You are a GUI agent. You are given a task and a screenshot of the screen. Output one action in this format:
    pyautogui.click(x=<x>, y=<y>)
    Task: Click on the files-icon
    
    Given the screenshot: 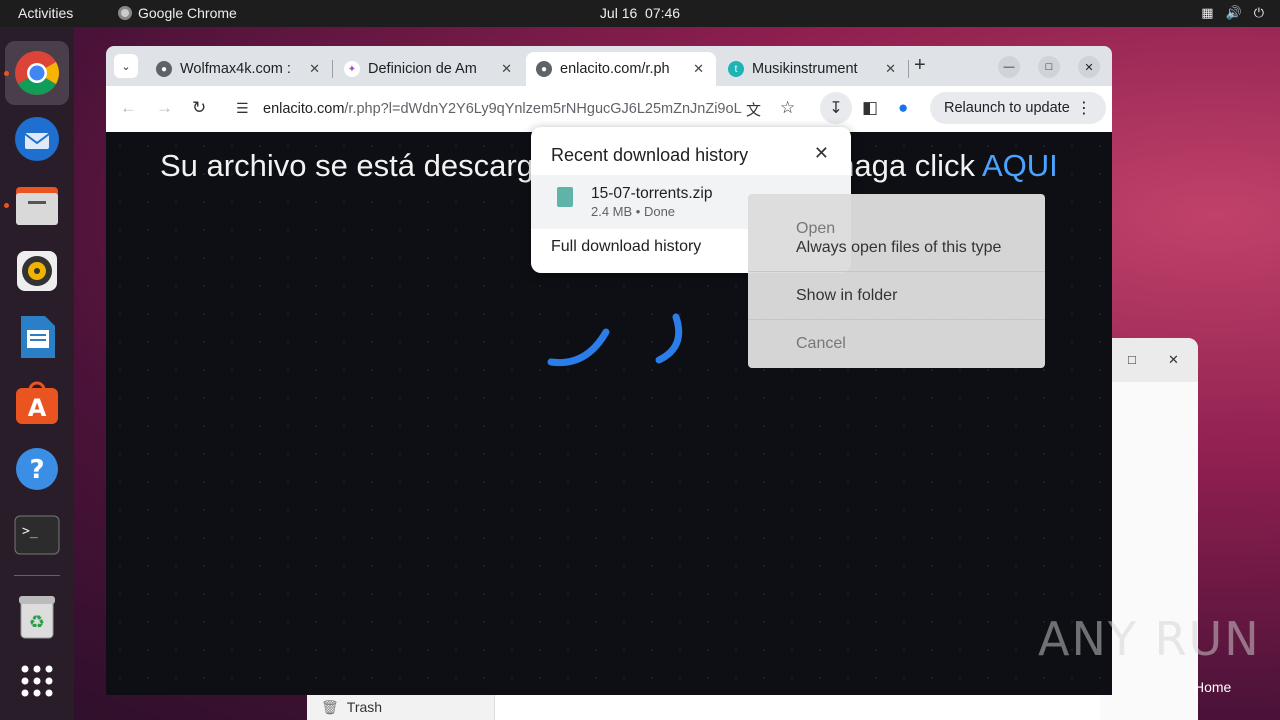 What is the action you would take?
    pyautogui.click(x=37, y=206)
    